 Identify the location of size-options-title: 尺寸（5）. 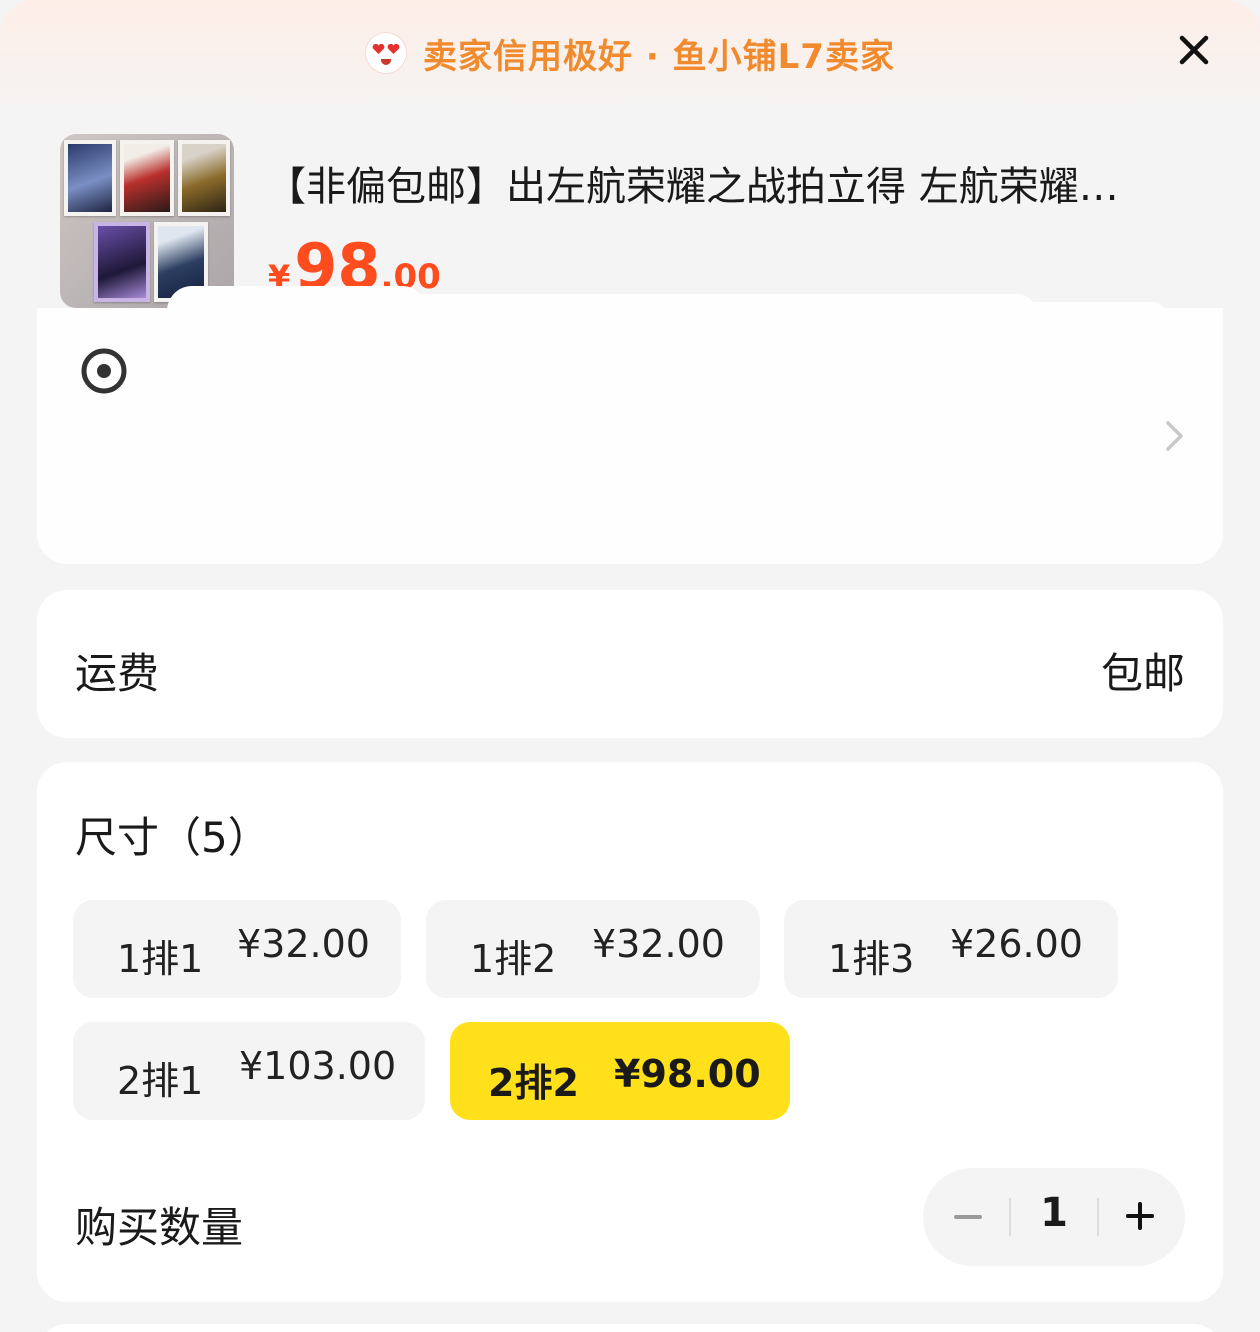
(172, 837).